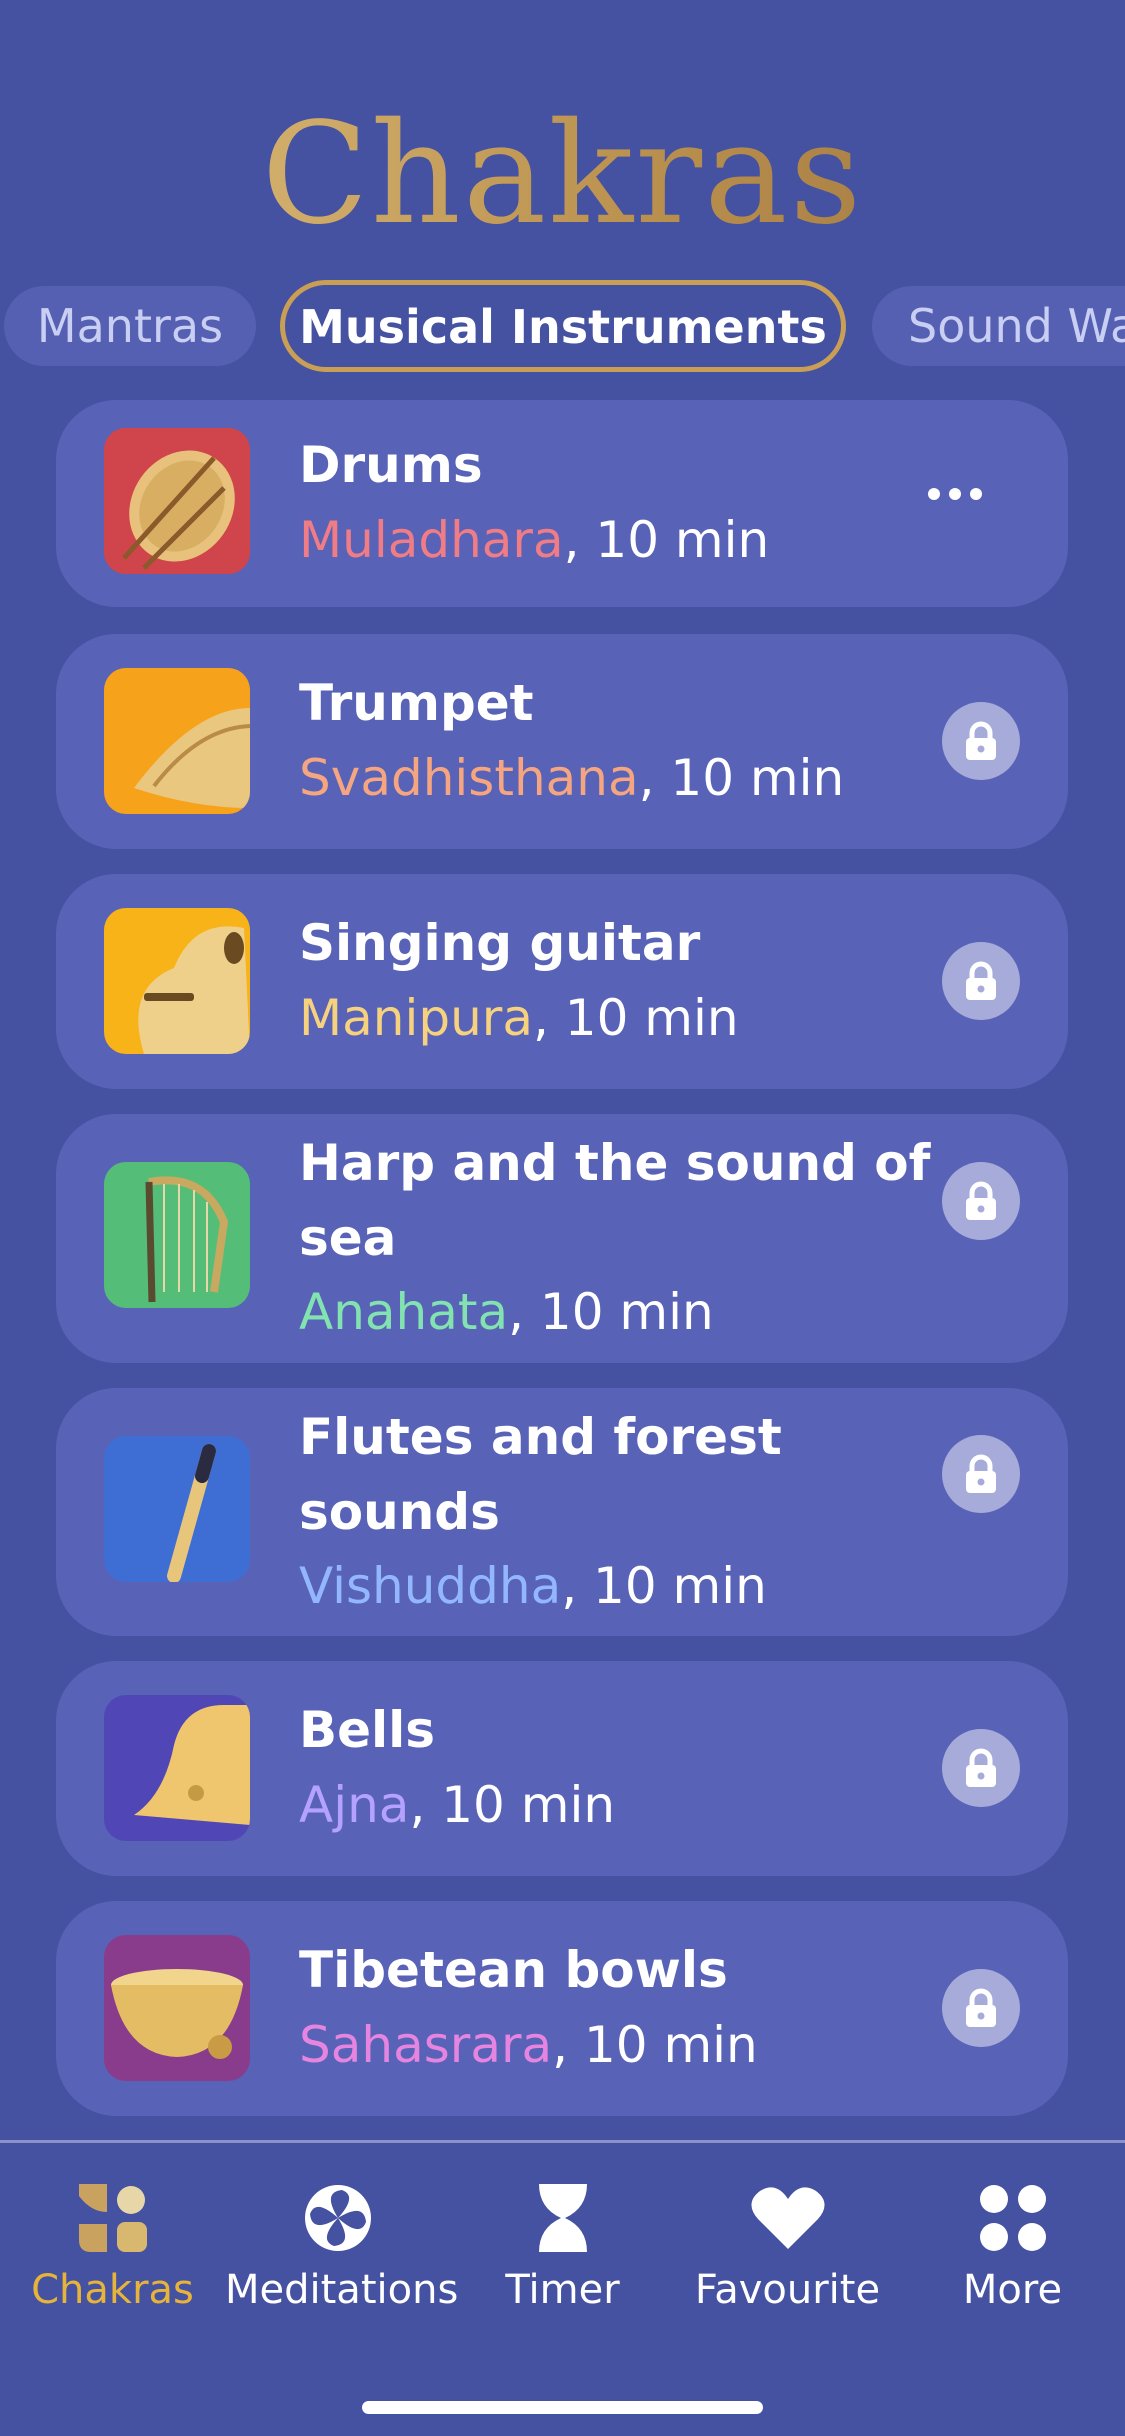  Describe the element at coordinates (787, 2290) in the screenshot. I see `nav-label: Favourite` at that location.